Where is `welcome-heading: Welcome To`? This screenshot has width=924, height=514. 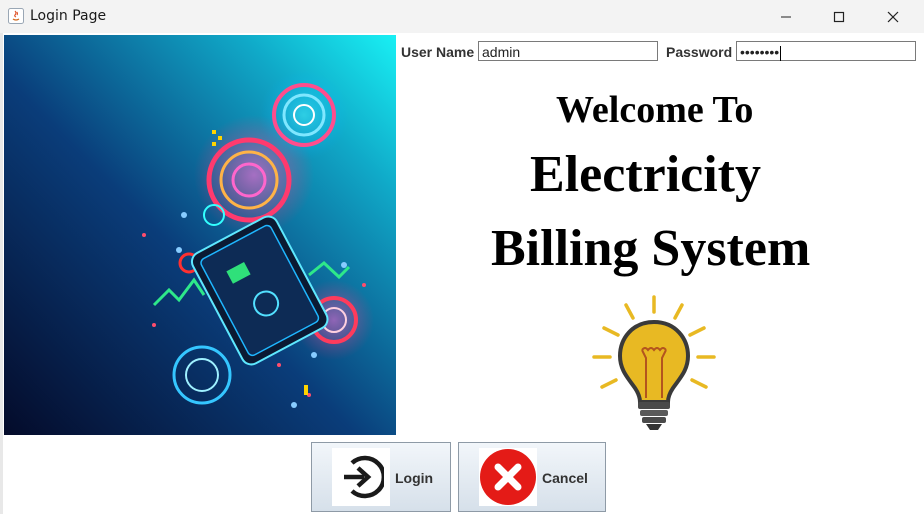 welcome-heading: Welcome To is located at coordinates (655, 110).